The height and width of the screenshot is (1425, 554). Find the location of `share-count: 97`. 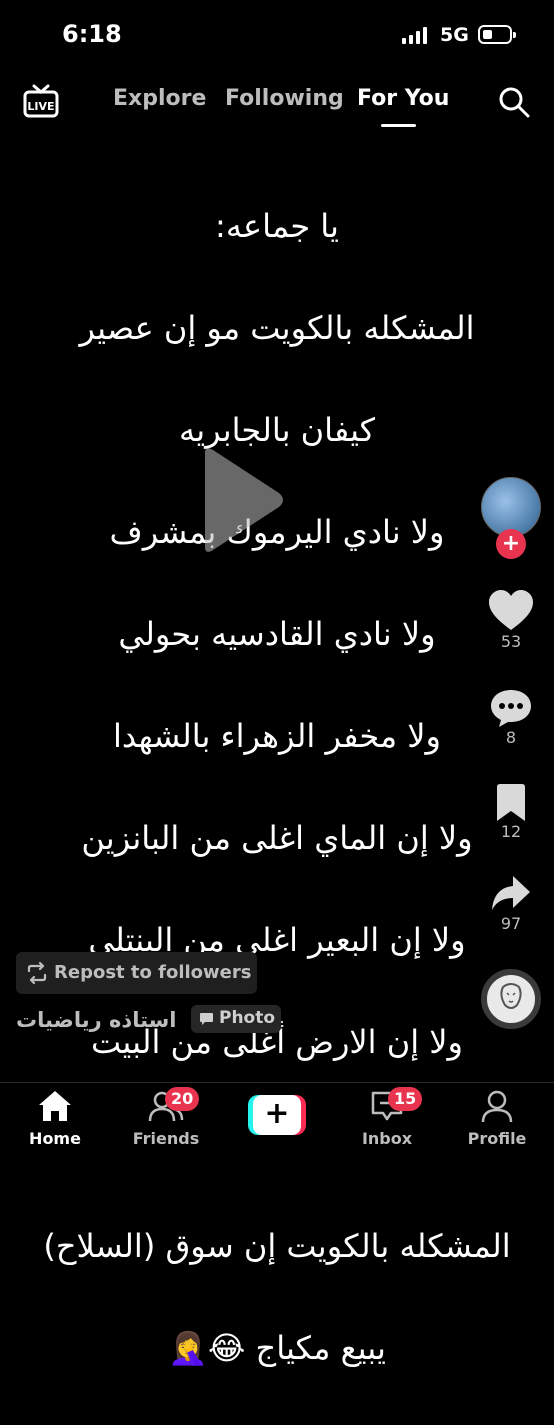

share-count: 97 is located at coordinates (511, 923).